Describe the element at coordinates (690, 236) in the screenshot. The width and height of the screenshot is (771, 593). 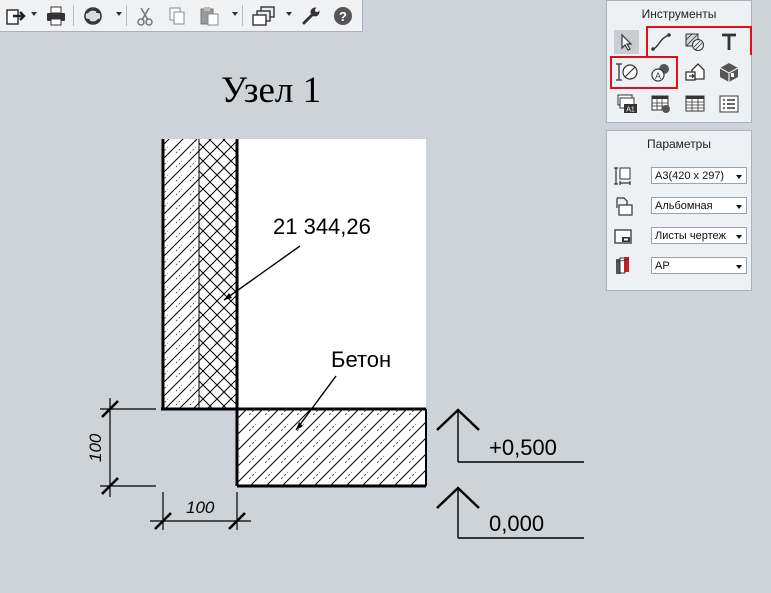
I see `sheets-value: Листы чертеж` at that location.